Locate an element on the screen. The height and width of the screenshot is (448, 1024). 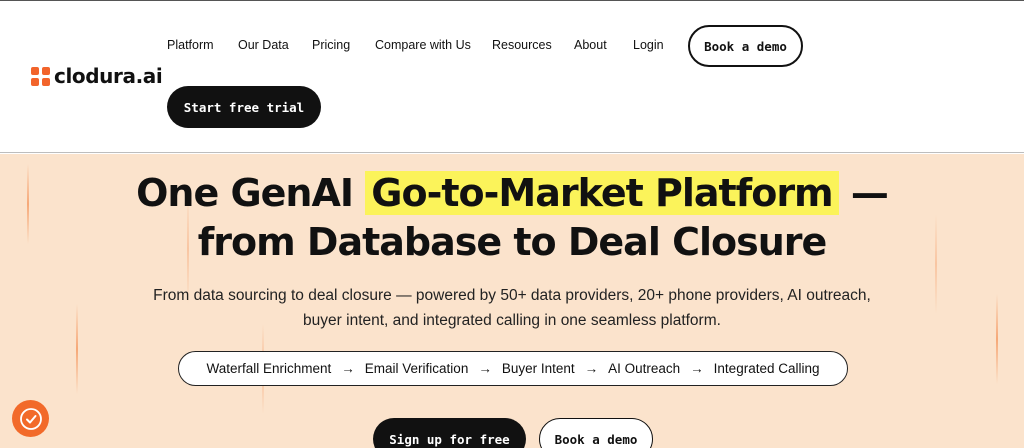
step-integrated-calling: Integrated Calling is located at coordinates (766, 368).